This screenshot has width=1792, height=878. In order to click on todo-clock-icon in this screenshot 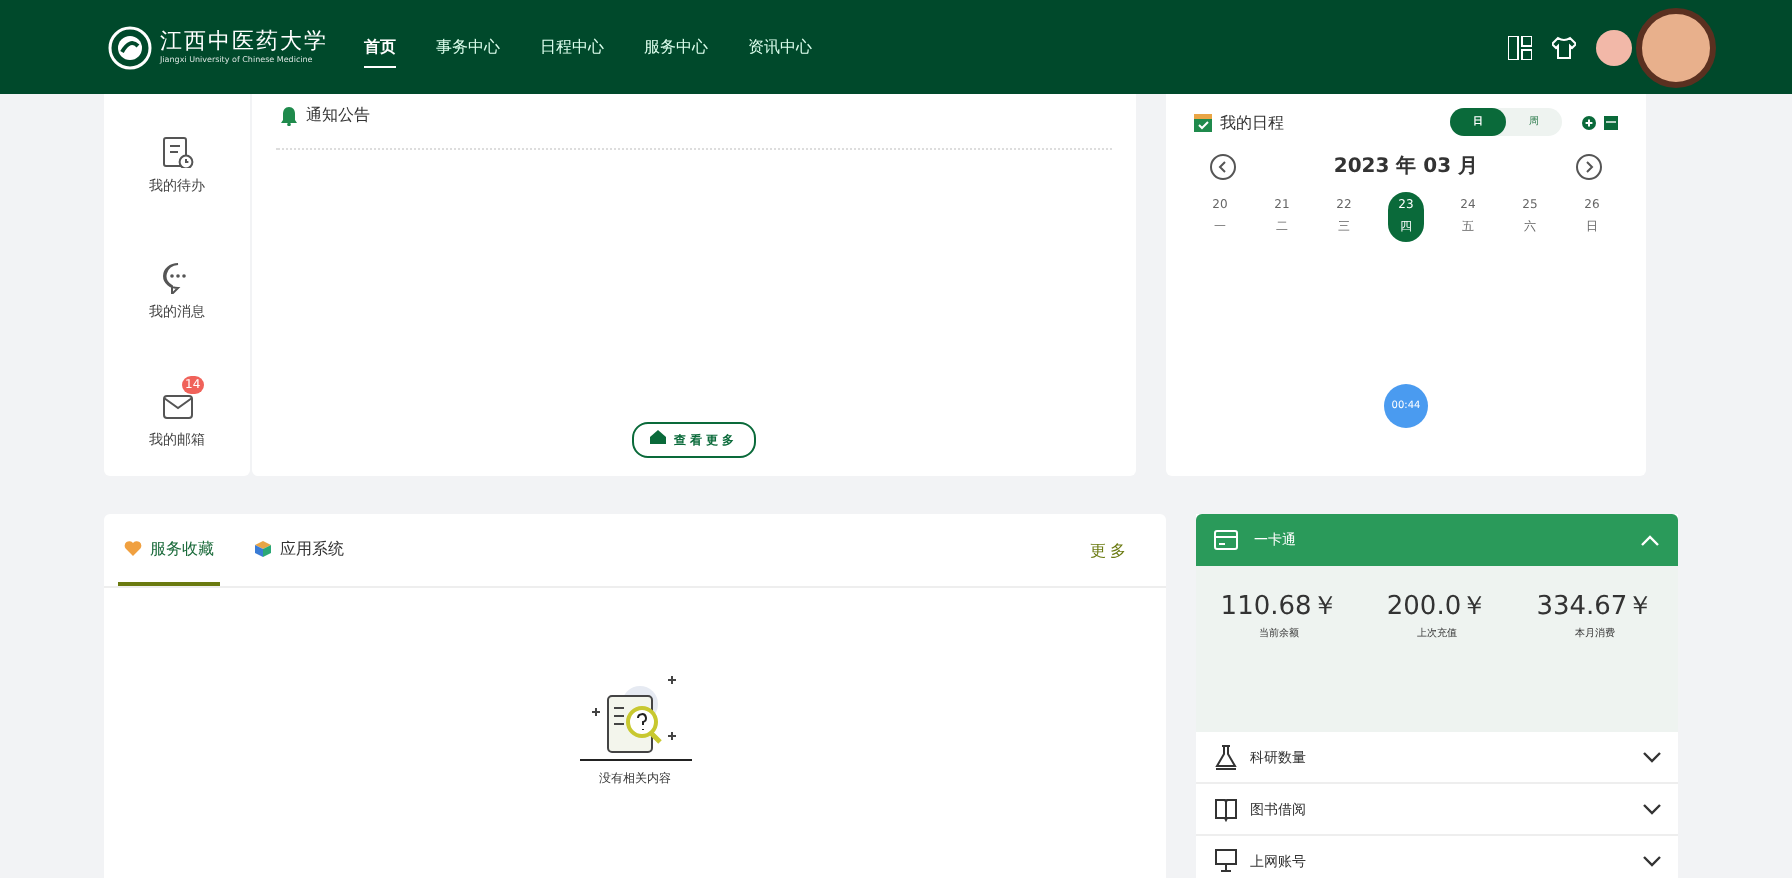, I will do `click(177, 151)`.